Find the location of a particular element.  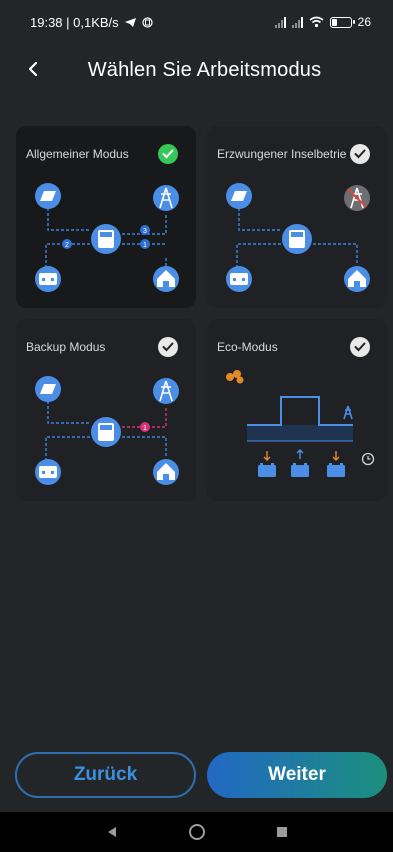

battery-icon is located at coordinates (342, 22).